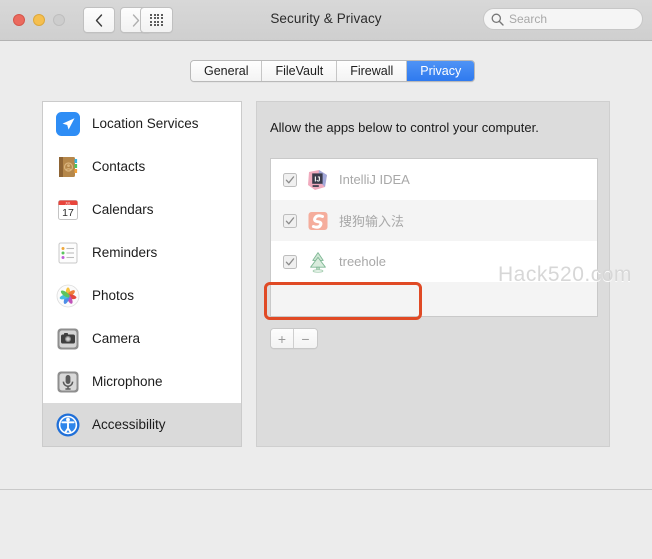  I want to click on app-name: treehole, so click(362, 261).